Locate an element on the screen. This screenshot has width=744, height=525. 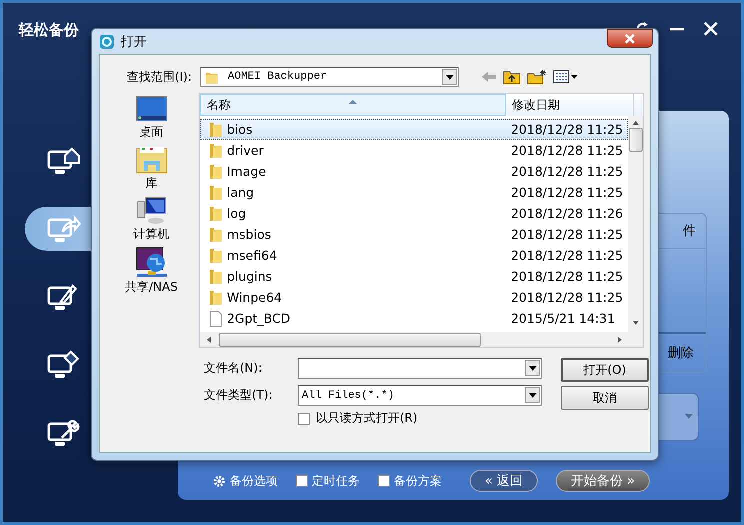
dialog-title: 打开 is located at coordinates (134, 42).